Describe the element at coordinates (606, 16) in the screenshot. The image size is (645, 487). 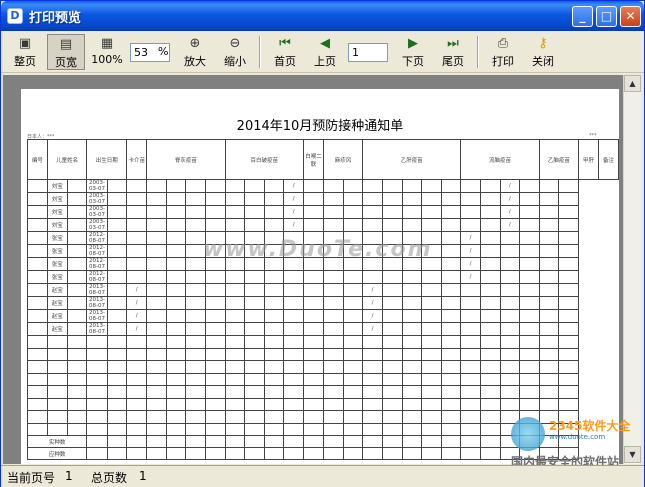
I see `maximize-button: □` at that location.